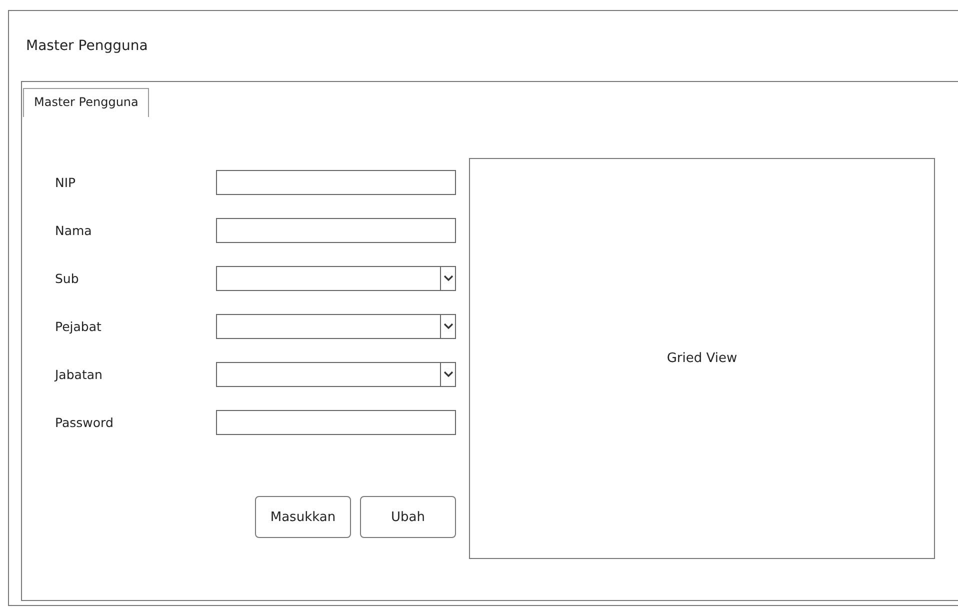  What do you see at coordinates (73, 230) in the screenshot?
I see `field-label: Nama` at bounding box center [73, 230].